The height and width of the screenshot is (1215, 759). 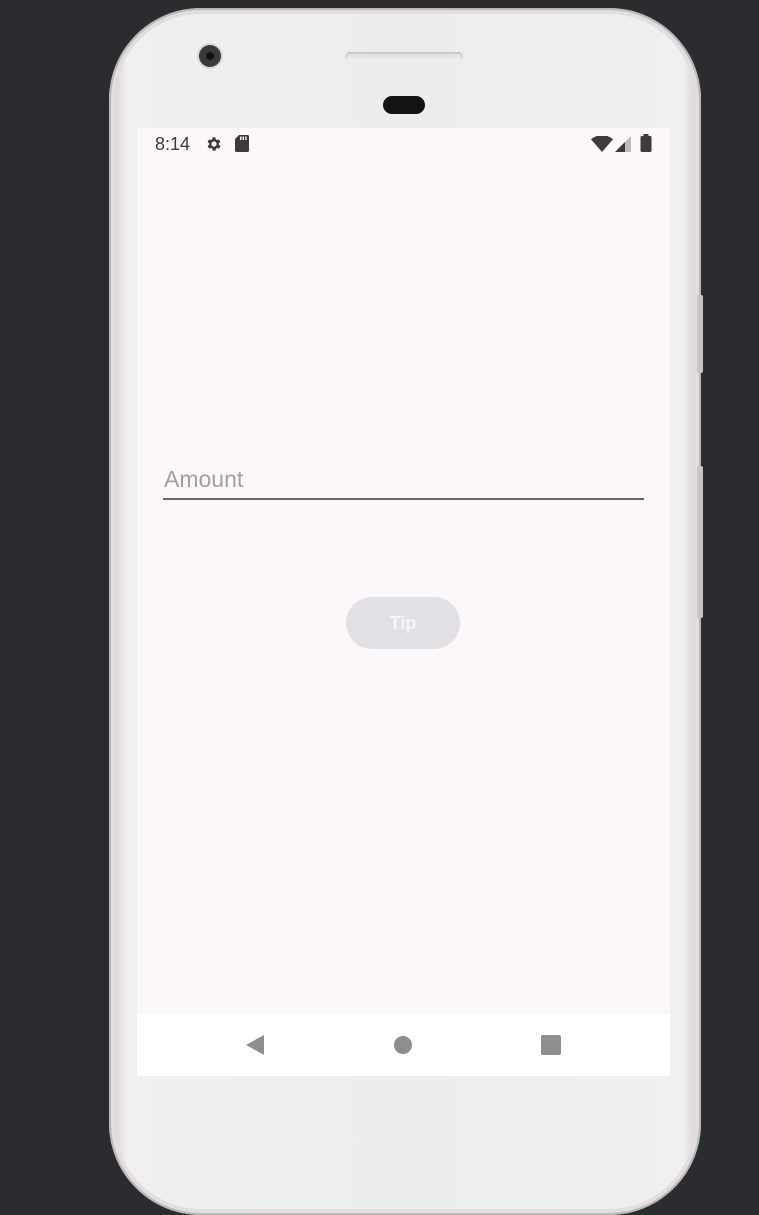 What do you see at coordinates (403, 144) in the screenshot?
I see `status-bar: 8:14` at bounding box center [403, 144].